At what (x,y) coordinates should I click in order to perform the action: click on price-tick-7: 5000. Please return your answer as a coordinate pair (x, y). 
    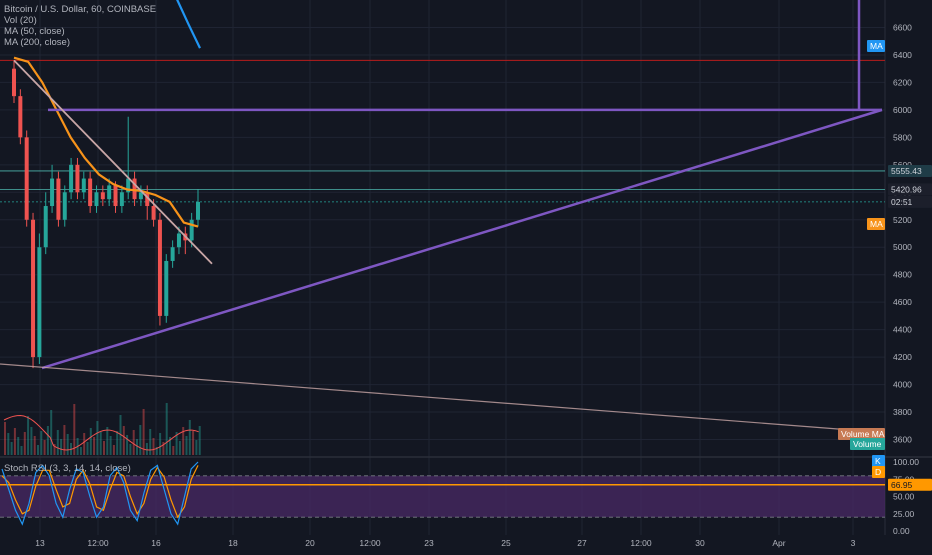
    Looking at the image, I should click on (902, 247).